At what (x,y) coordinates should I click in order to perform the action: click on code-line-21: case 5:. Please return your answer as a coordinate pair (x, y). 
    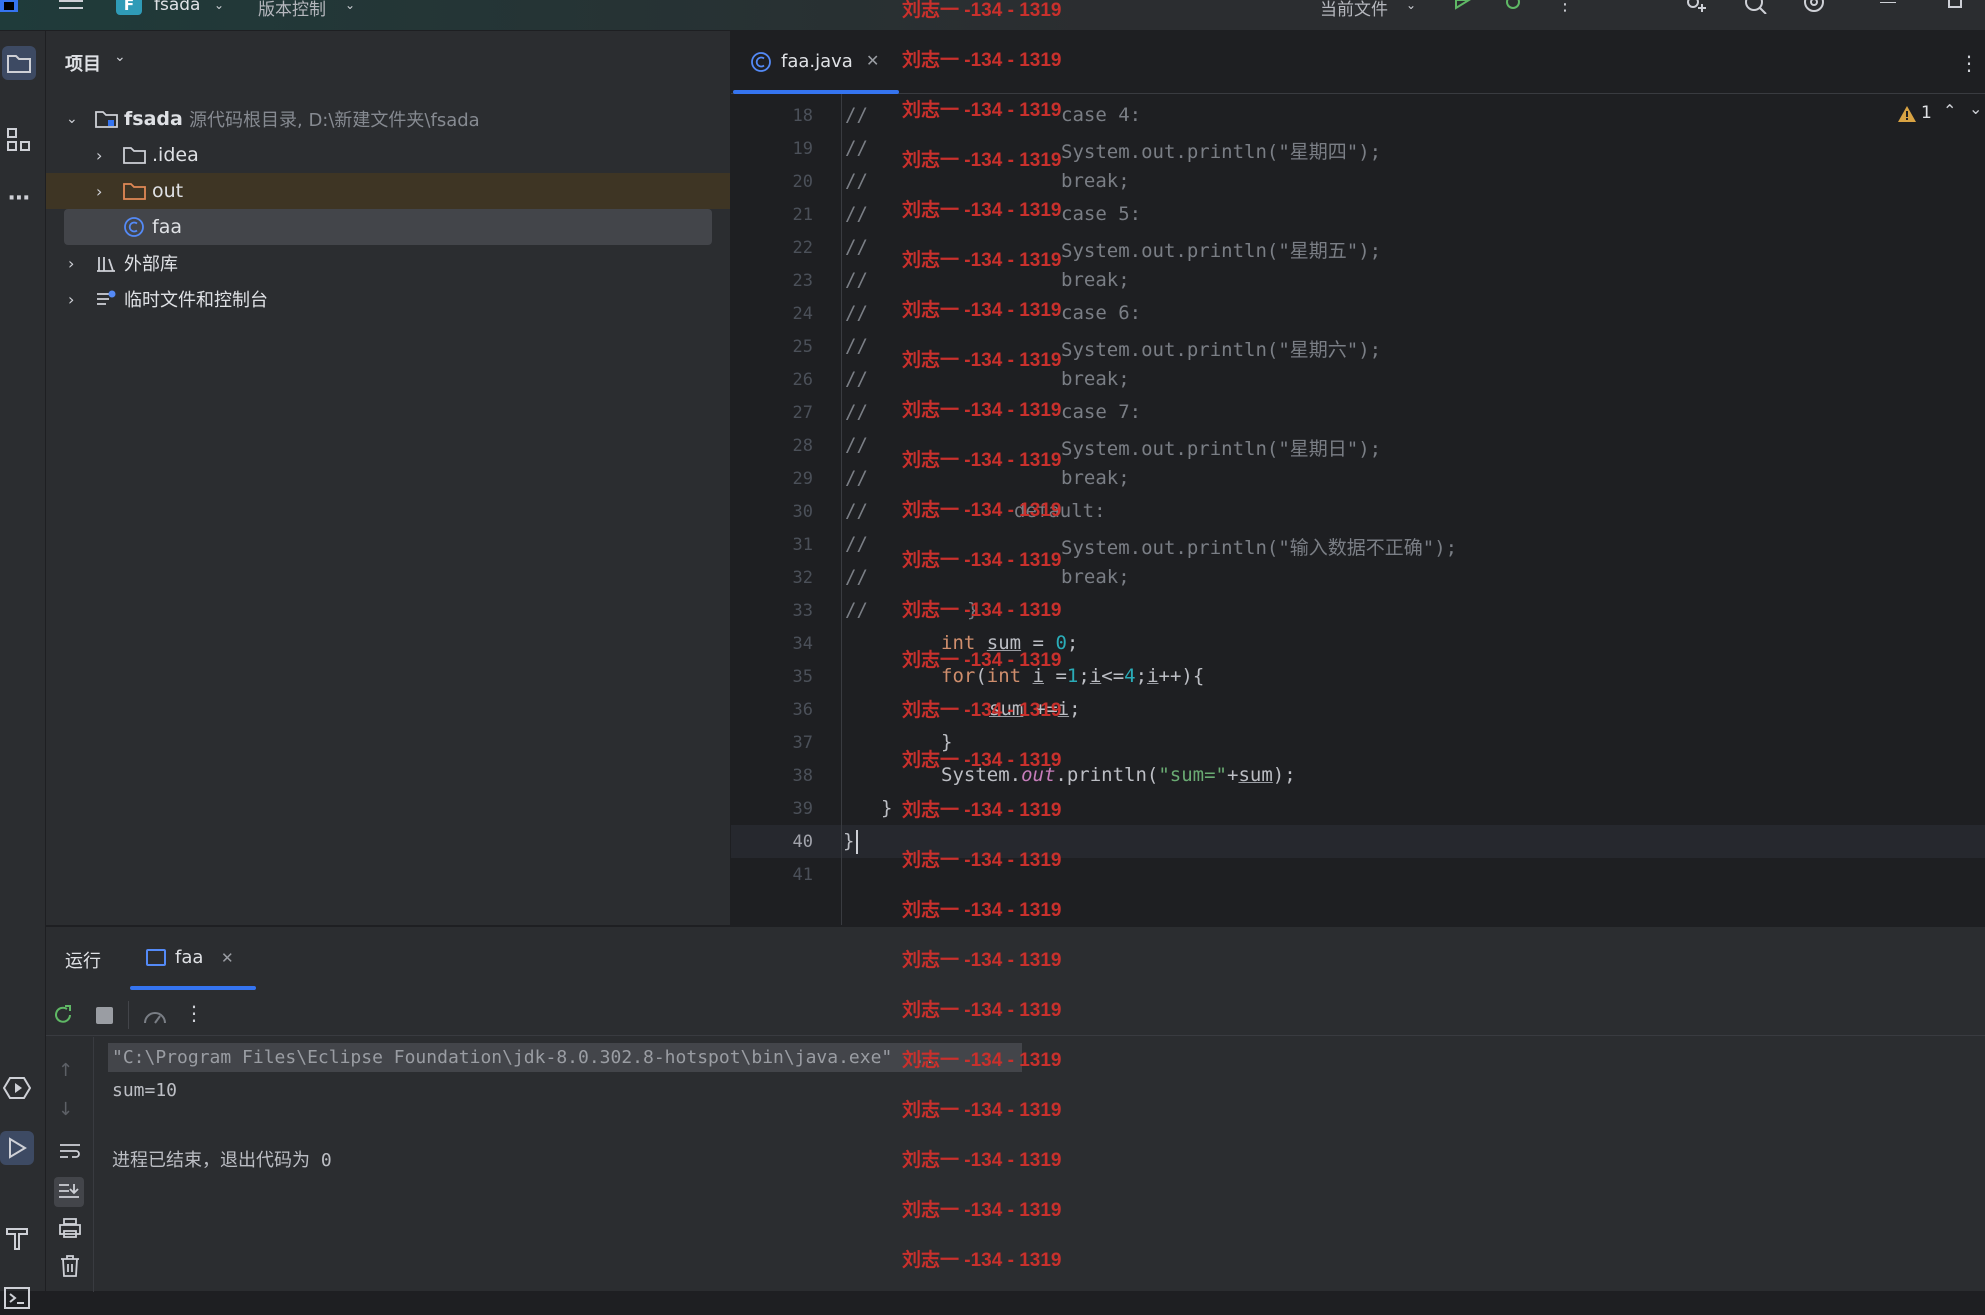
    Looking at the image, I should click on (1101, 214).